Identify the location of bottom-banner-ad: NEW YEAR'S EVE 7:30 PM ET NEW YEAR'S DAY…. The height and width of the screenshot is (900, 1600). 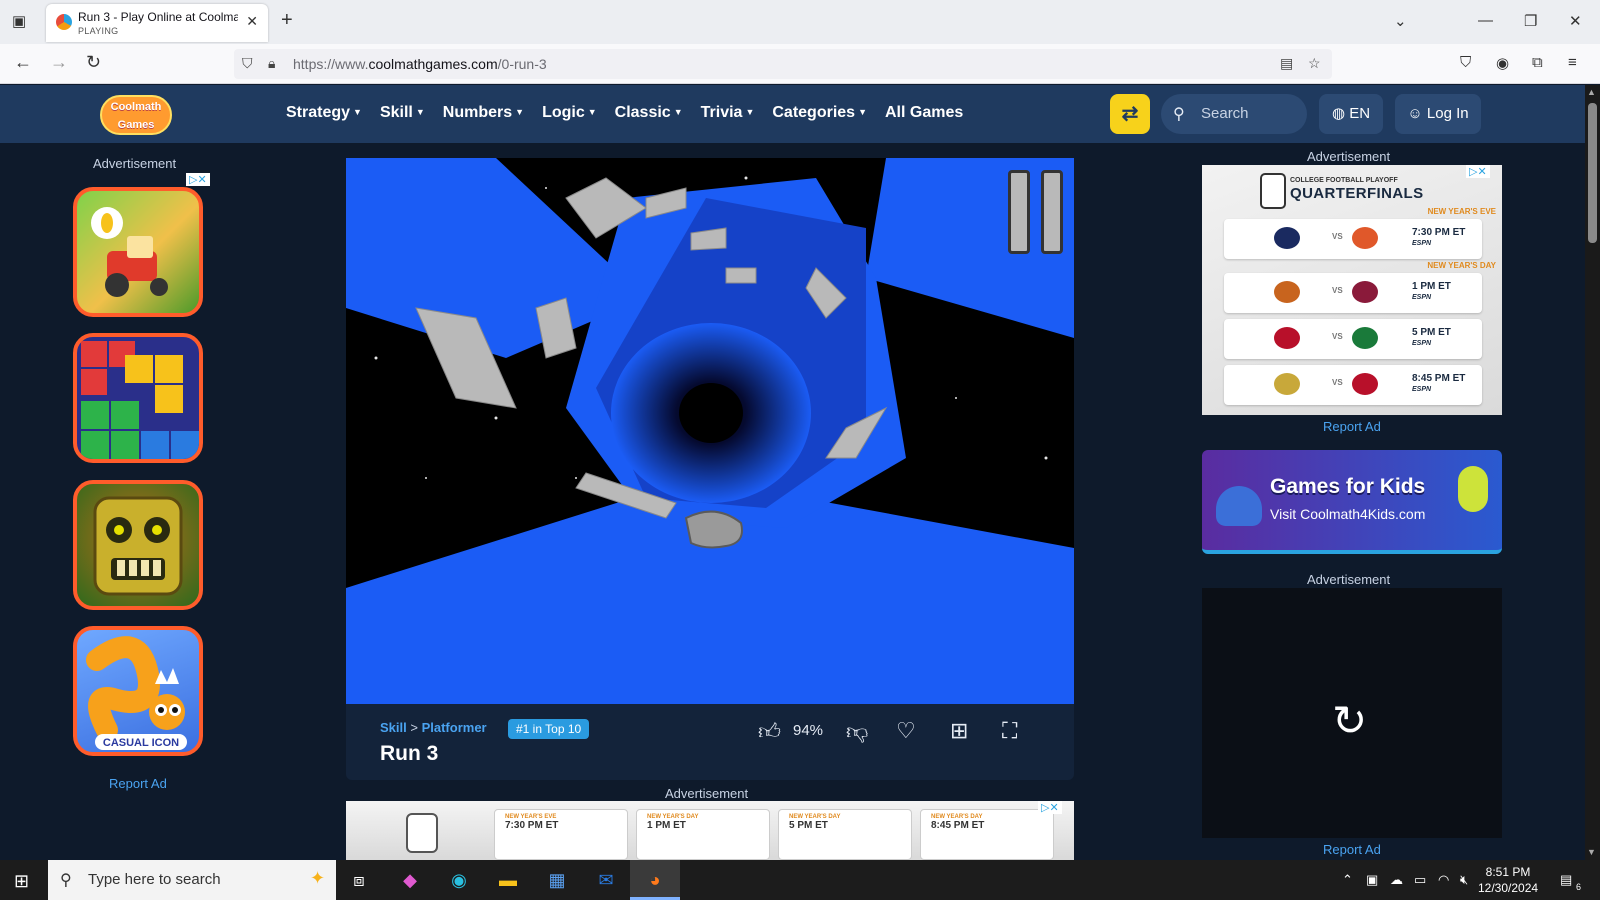
(710, 830).